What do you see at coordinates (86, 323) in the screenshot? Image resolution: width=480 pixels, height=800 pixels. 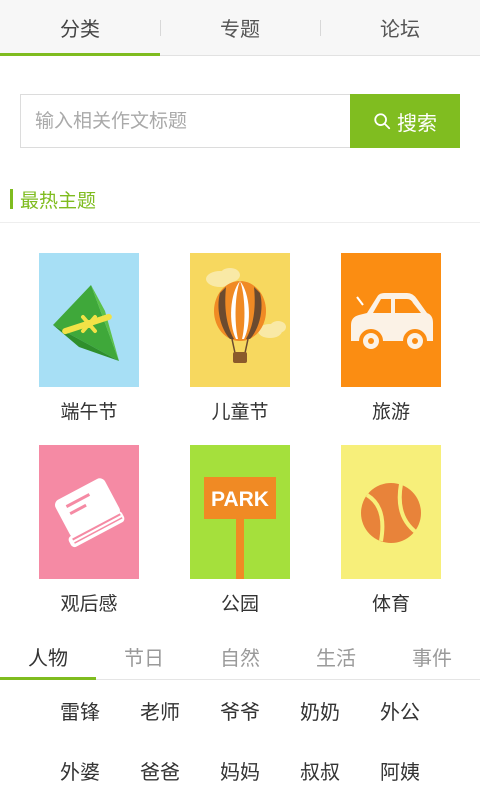 I see `zongzi-icon` at bounding box center [86, 323].